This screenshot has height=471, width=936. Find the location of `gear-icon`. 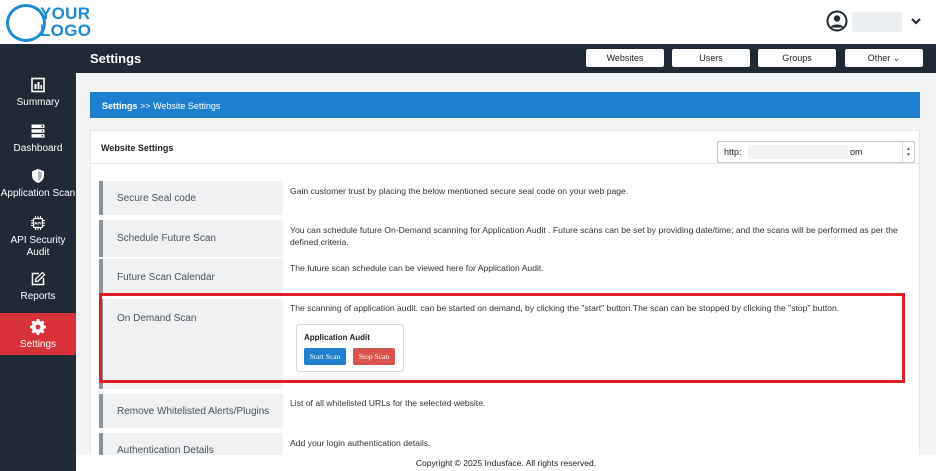

gear-icon is located at coordinates (38, 327).